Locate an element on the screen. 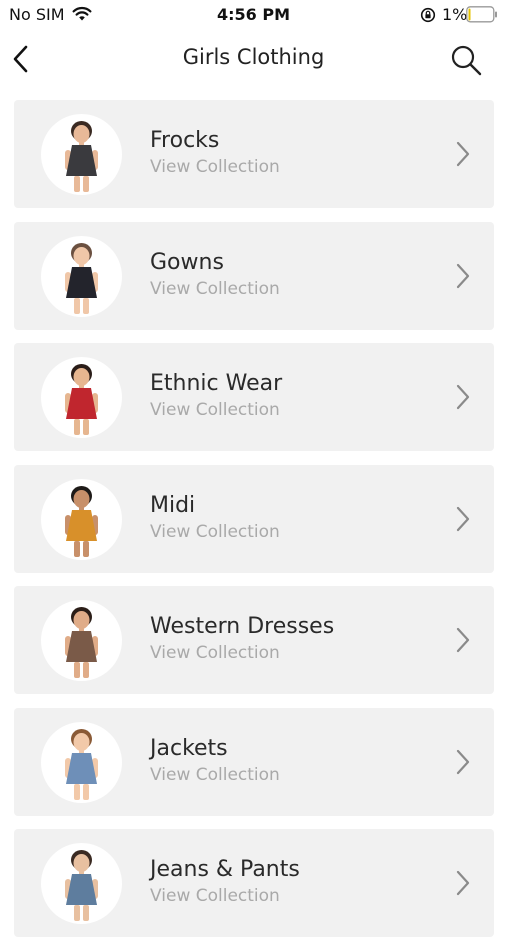 The height and width of the screenshot is (951, 507). search-button is located at coordinates (466, 60).